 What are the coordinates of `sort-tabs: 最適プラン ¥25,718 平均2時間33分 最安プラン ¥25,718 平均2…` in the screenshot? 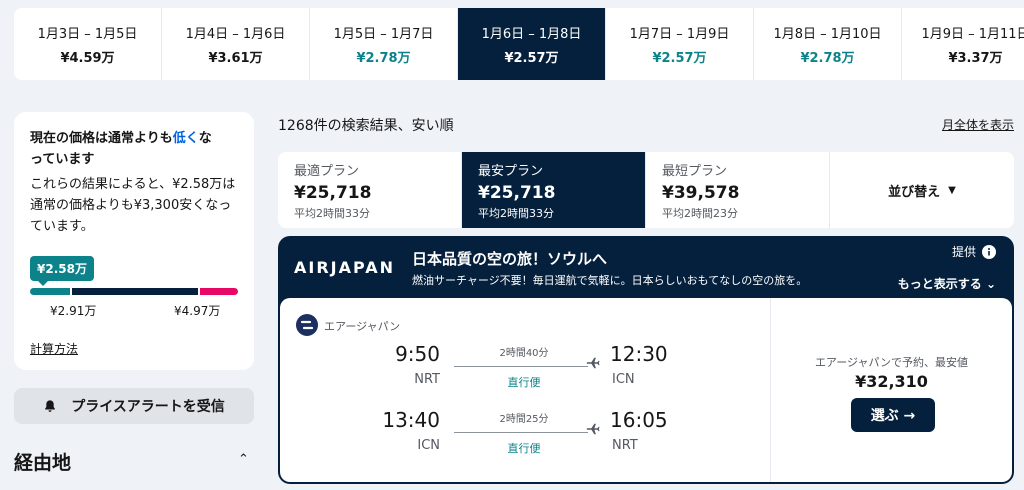 It's located at (646, 190).